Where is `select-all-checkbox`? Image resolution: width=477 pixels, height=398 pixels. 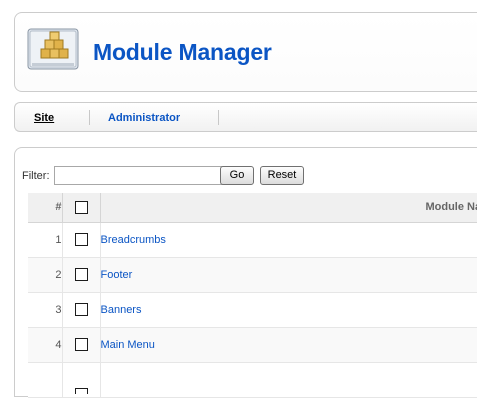
select-all-checkbox is located at coordinates (81, 207).